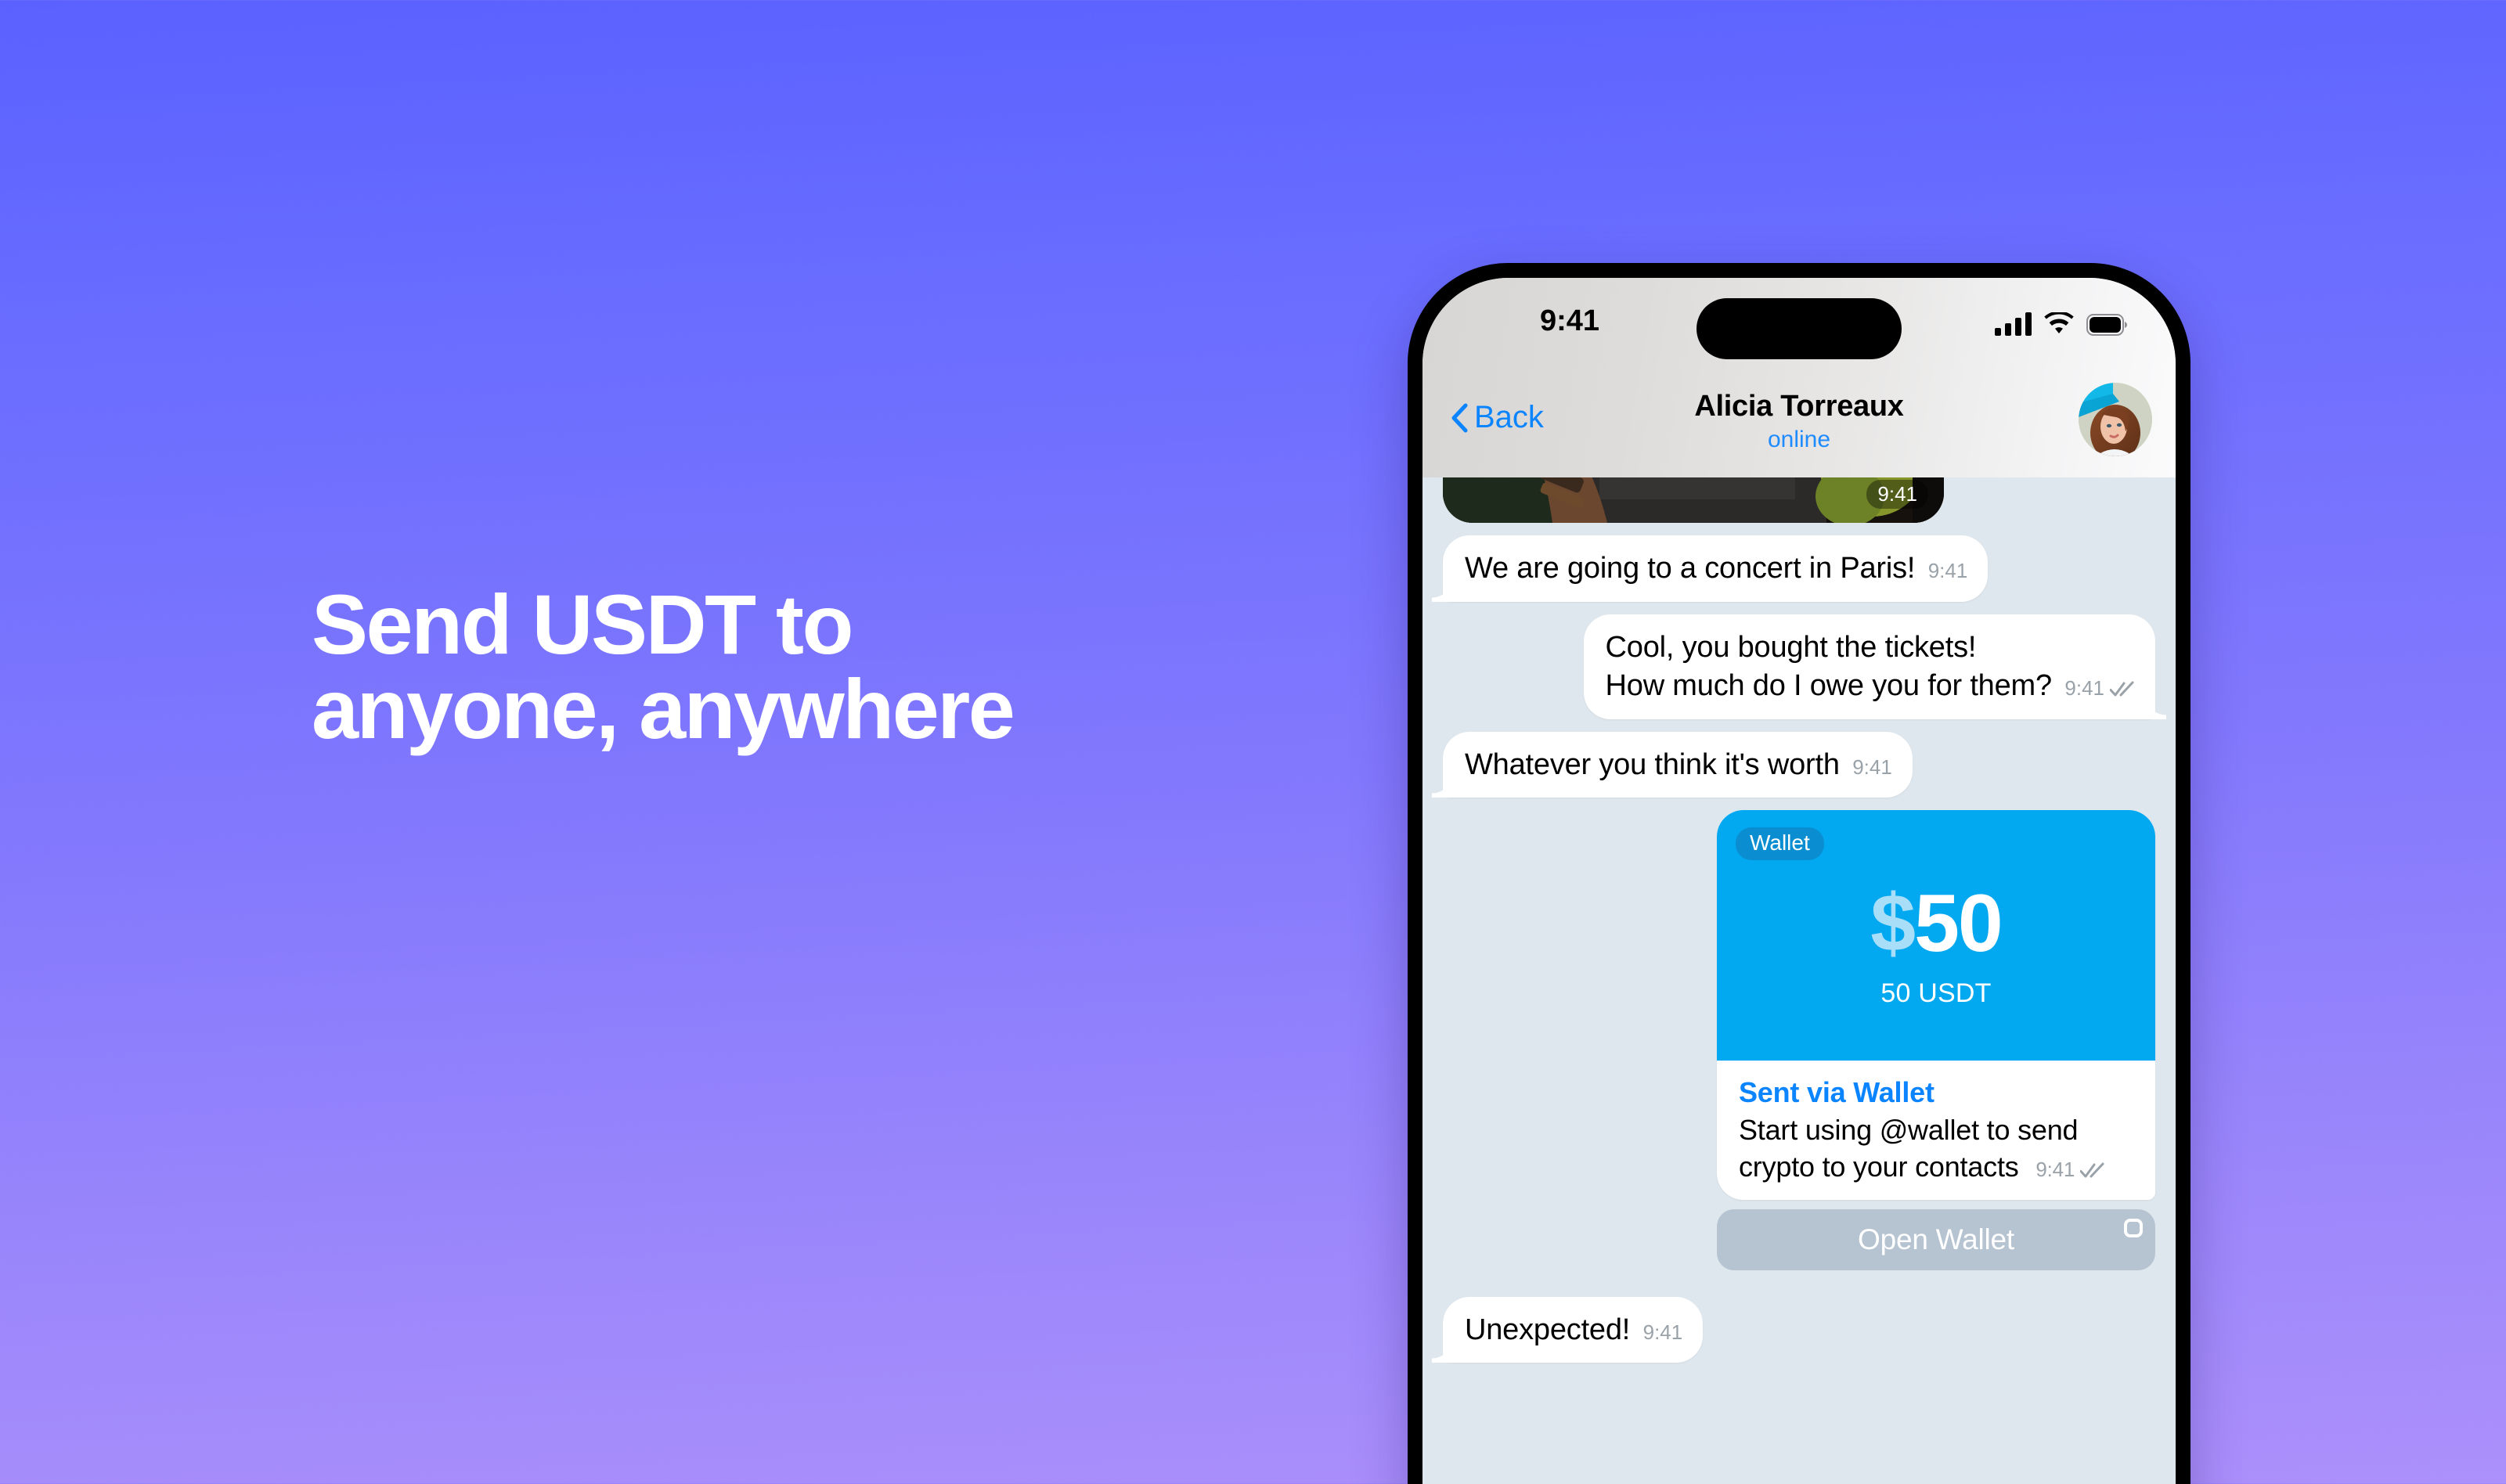 The height and width of the screenshot is (1484, 2506). I want to click on message-row-photo: 9:41, so click(1799, 476).